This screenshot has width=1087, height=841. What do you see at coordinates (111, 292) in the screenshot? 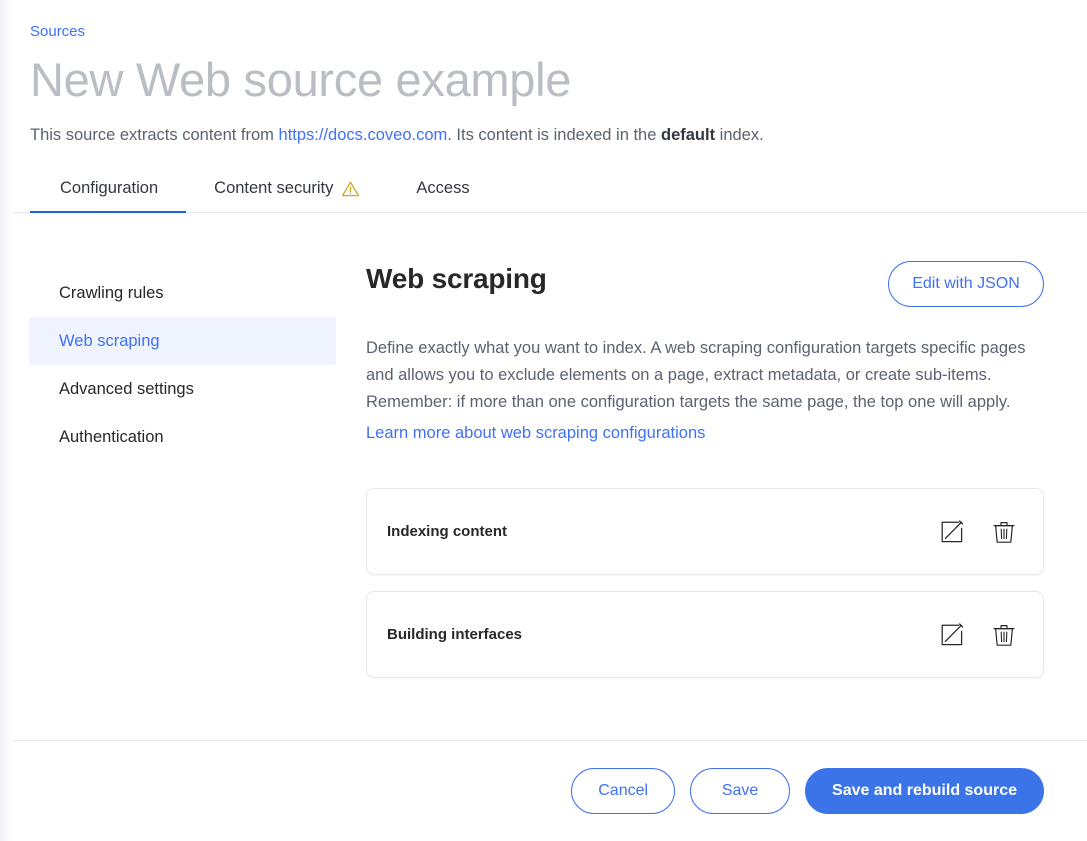
I see `sidebar-item-label: Crawling rules` at bounding box center [111, 292].